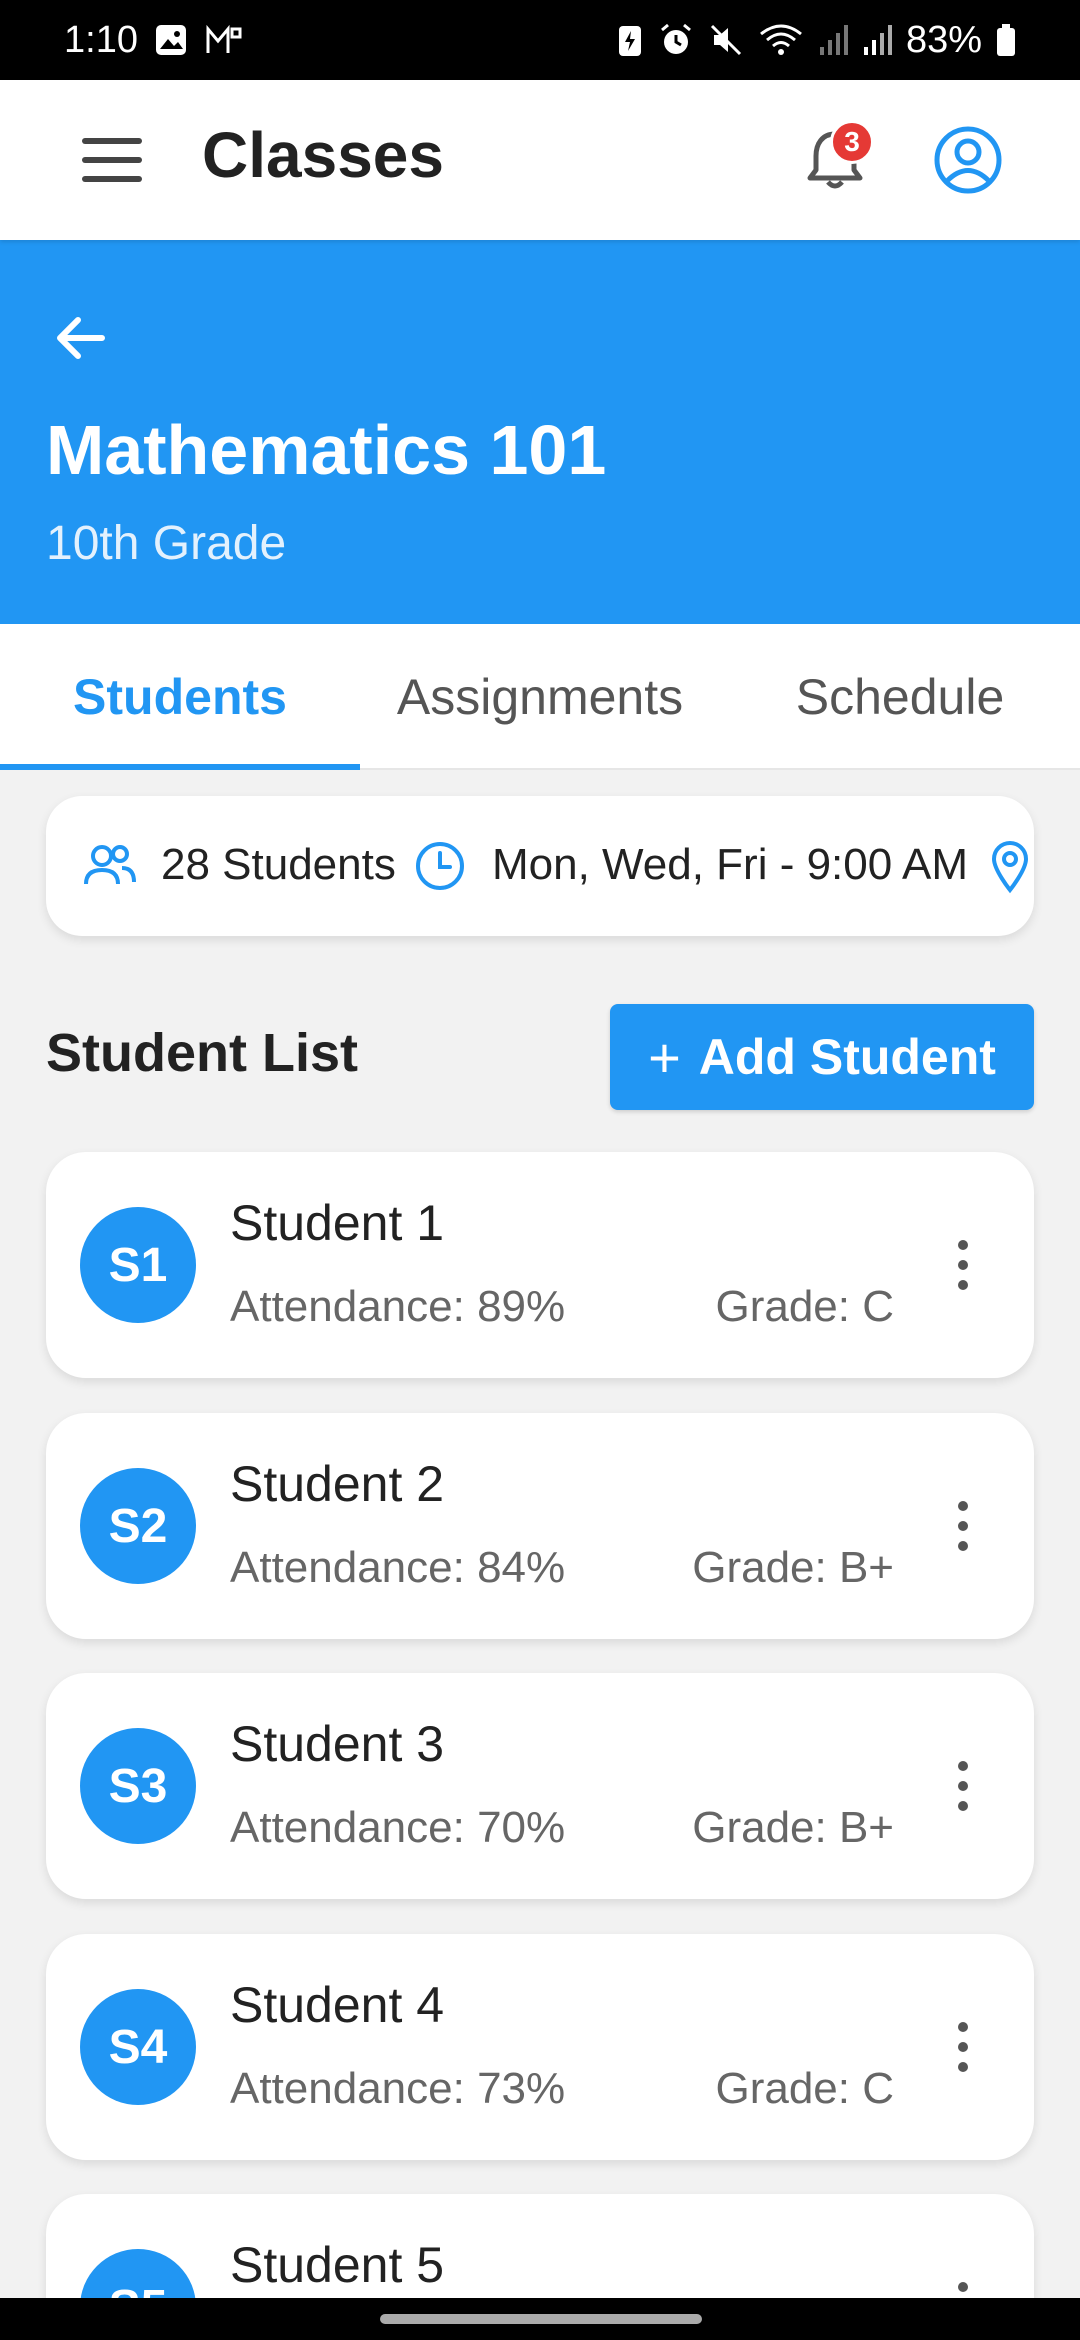 This screenshot has width=1080, height=2340. I want to click on mute-icon, so click(726, 40).